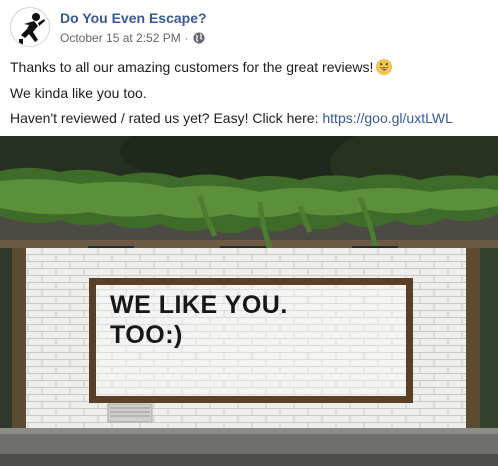 The image size is (498, 466). I want to click on sign-text-line-2: TOO:), so click(146, 335).